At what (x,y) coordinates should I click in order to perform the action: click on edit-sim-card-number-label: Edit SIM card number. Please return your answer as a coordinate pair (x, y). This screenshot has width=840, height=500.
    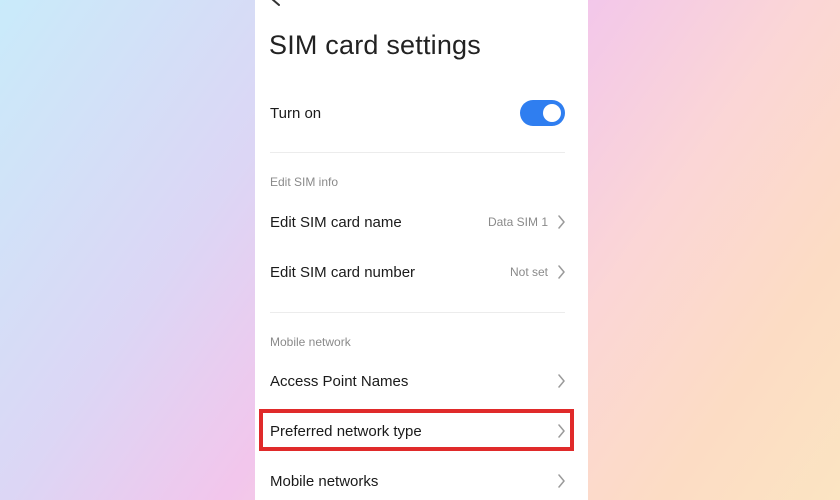
    Looking at the image, I should click on (343, 272).